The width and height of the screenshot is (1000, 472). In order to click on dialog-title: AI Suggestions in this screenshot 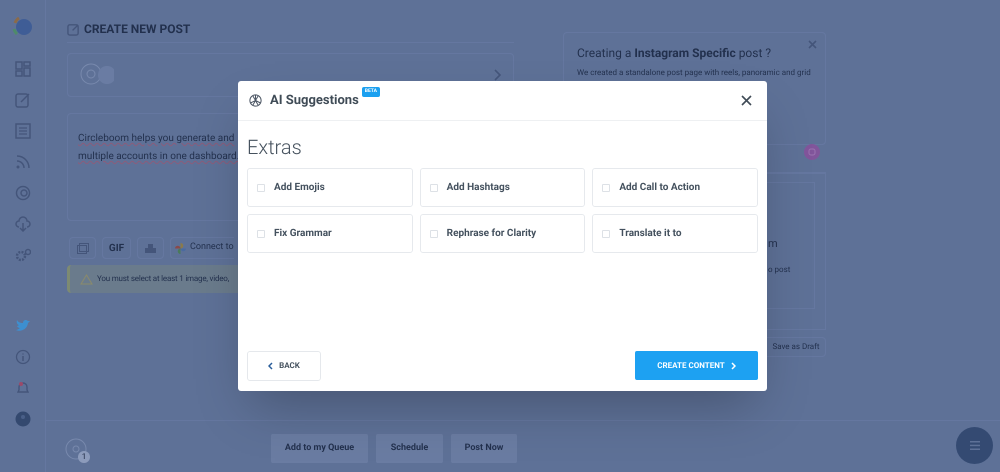, I will do `click(314, 101)`.